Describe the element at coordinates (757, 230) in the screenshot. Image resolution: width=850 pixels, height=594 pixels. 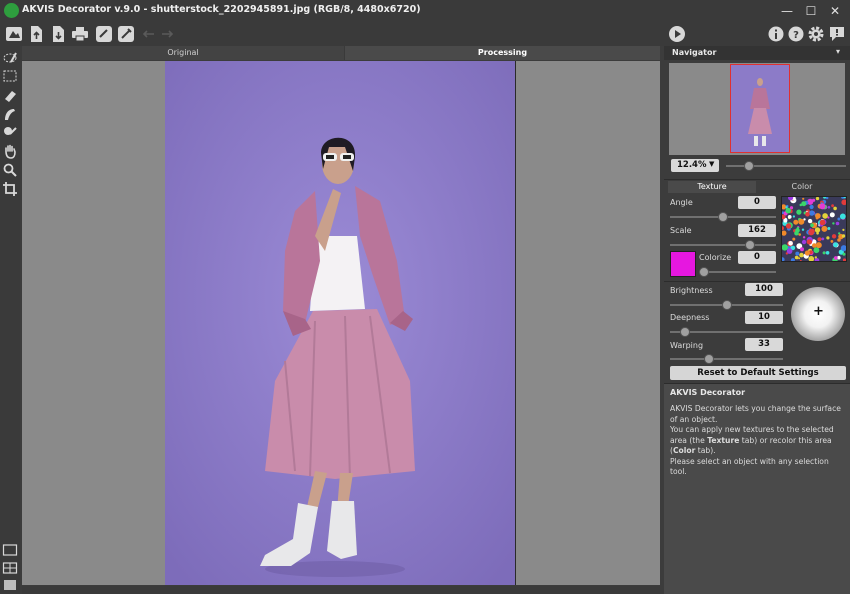
I see `scale-value-input: 162` at that location.